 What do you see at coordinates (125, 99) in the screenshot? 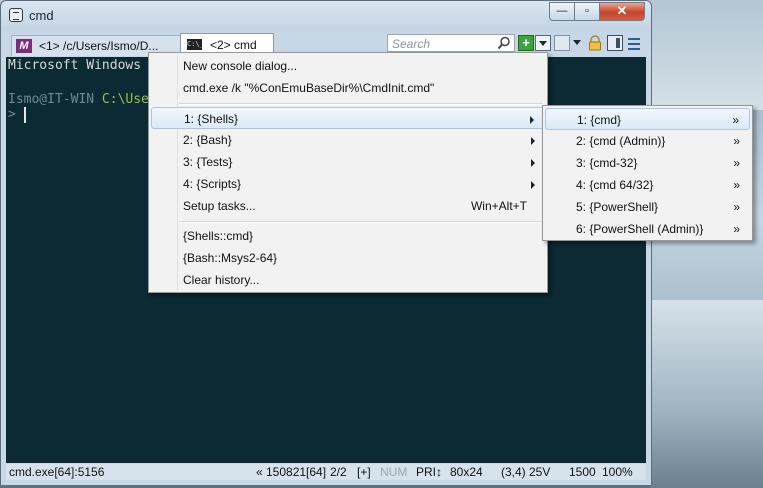
I see `prompt-path: C:\Use` at bounding box center [125, 99].